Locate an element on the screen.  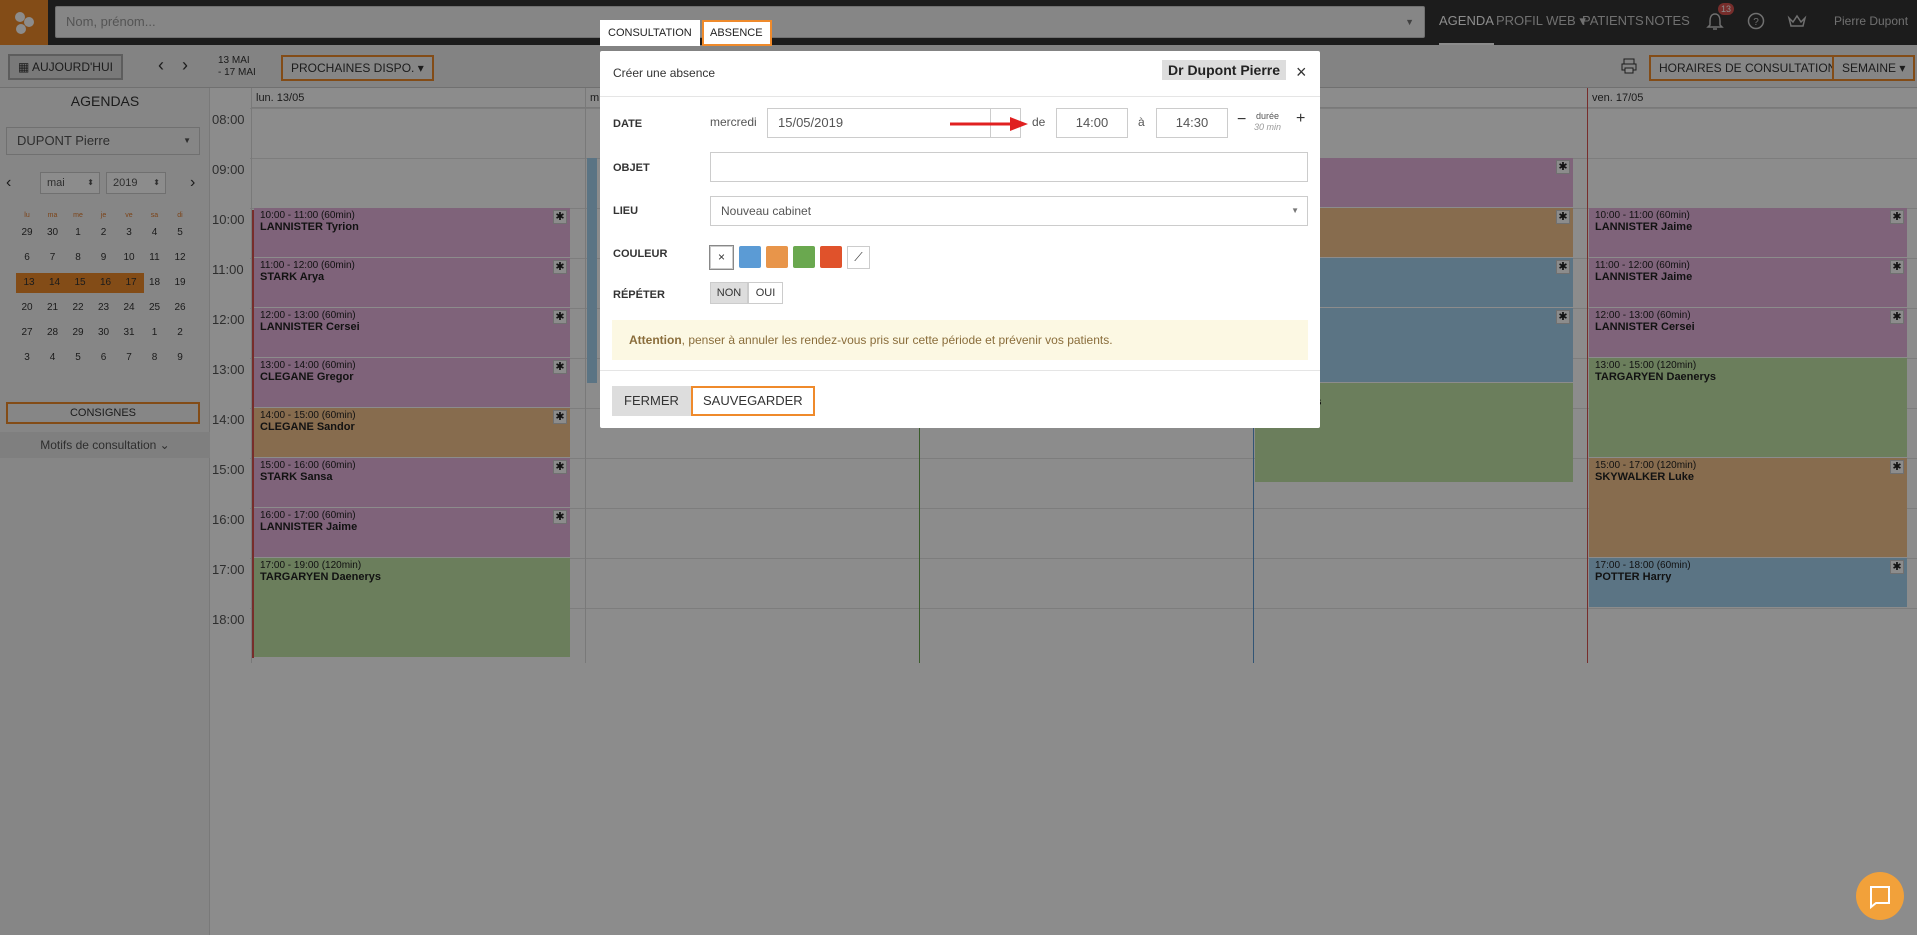
place-select: Nouveau cabinet ▼ is located at coordinates (1009, 211).